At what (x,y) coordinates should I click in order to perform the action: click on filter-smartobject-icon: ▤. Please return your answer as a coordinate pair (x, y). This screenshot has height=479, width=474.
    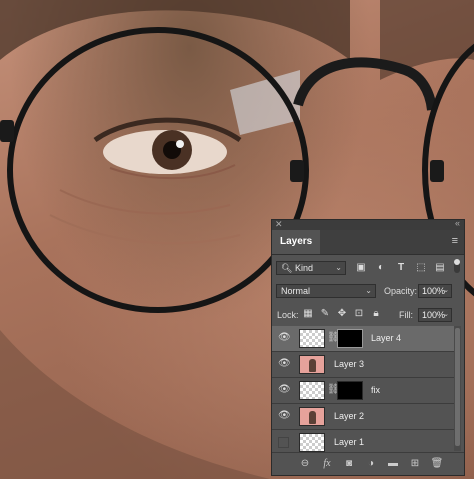
    Looking at the image, I should click on (440, 267).